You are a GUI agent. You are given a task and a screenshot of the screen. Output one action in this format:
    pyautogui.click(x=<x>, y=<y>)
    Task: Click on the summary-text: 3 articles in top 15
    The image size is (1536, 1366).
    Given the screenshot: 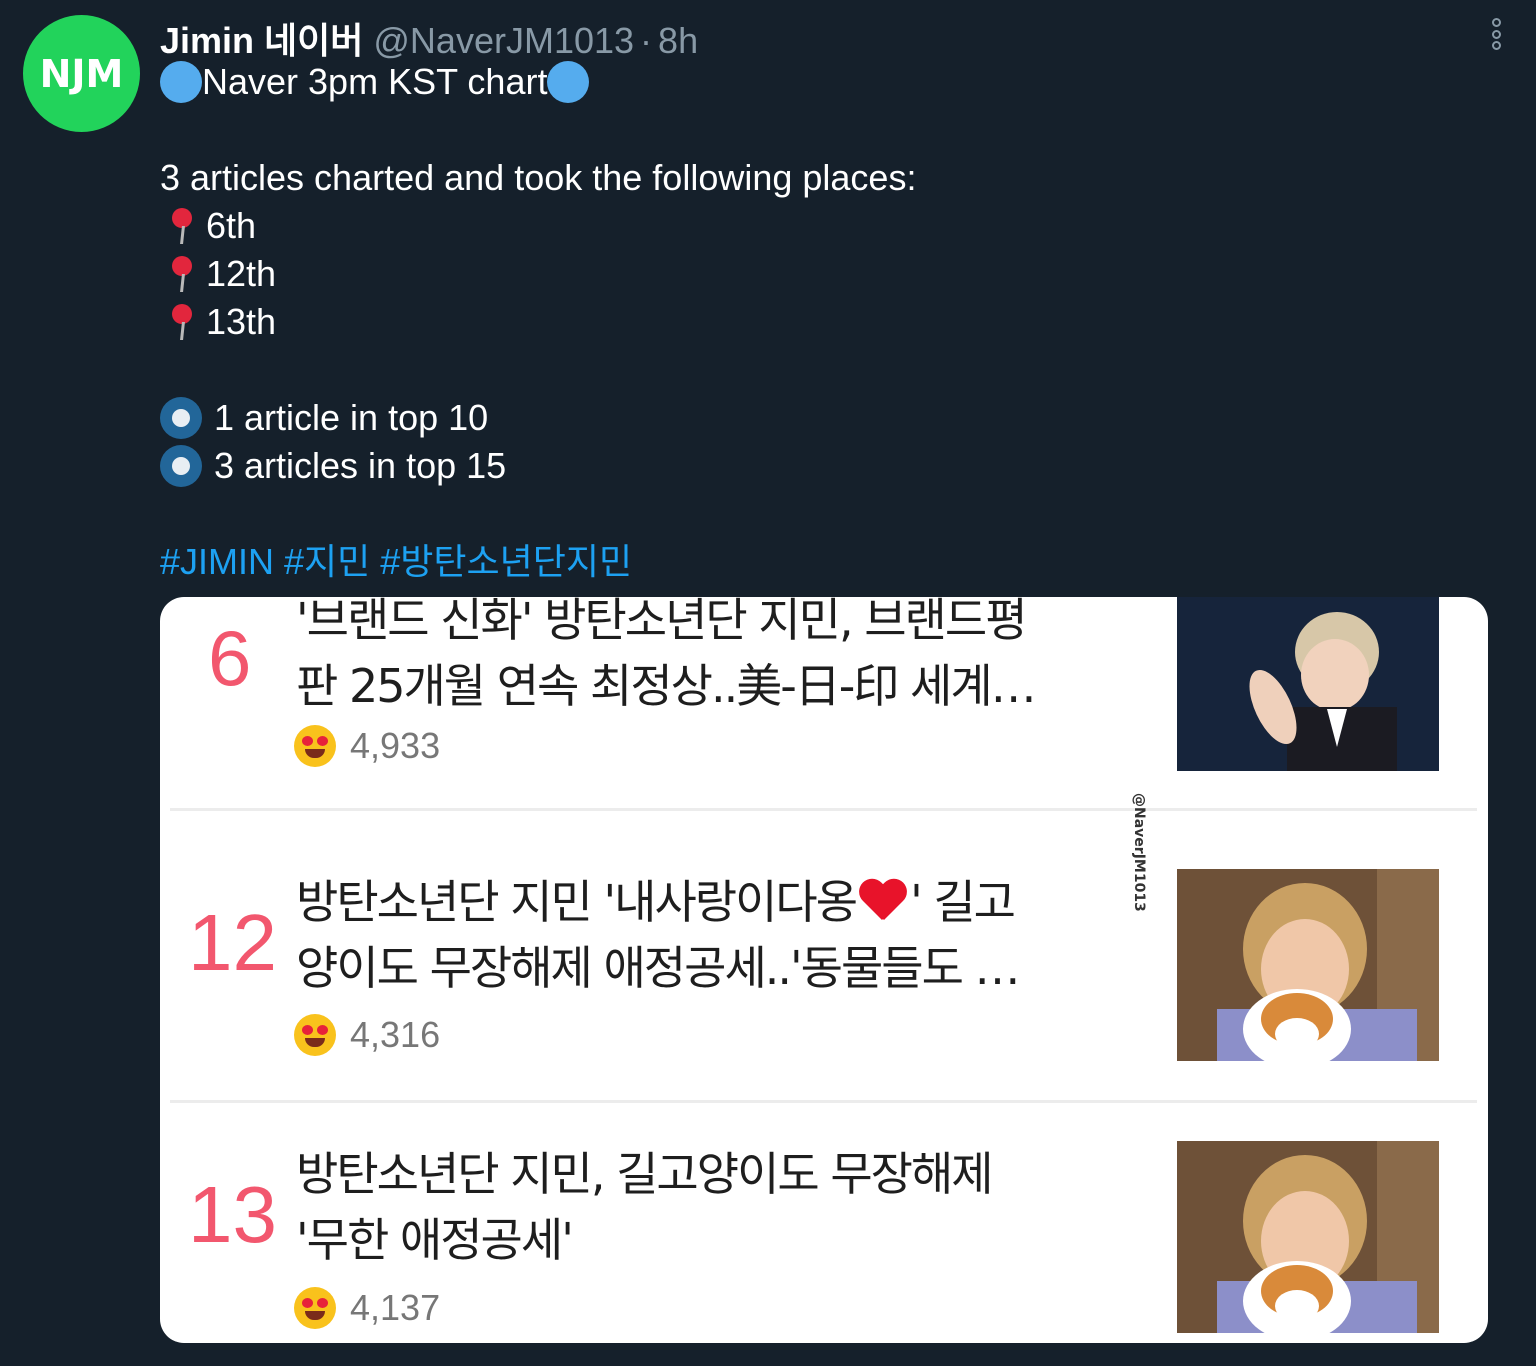 What is the action you would take?
    pyautogui.click(x=360, y=465)
    